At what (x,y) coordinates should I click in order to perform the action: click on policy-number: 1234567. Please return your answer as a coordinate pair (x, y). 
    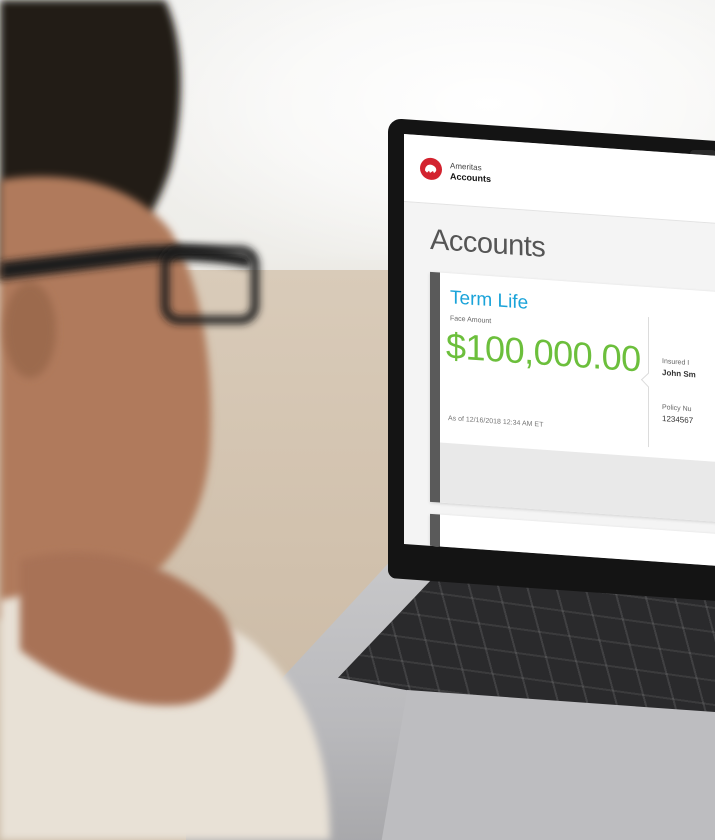
    Looking at the image, I should click on (678, 420).